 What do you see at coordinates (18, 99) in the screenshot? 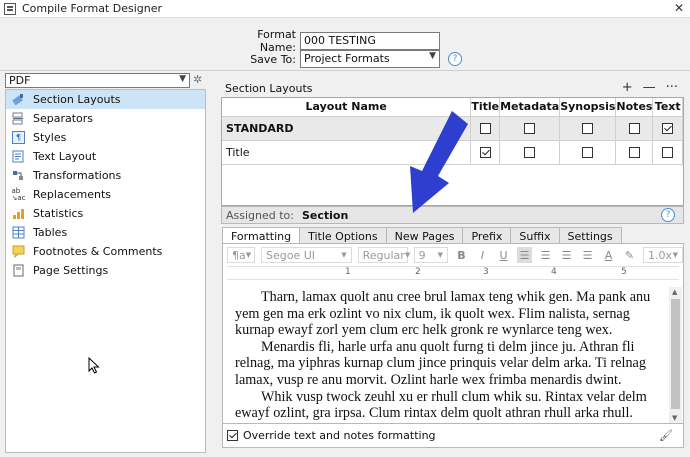
I see `section-layouts-icon` at bounding box center [18, 99].